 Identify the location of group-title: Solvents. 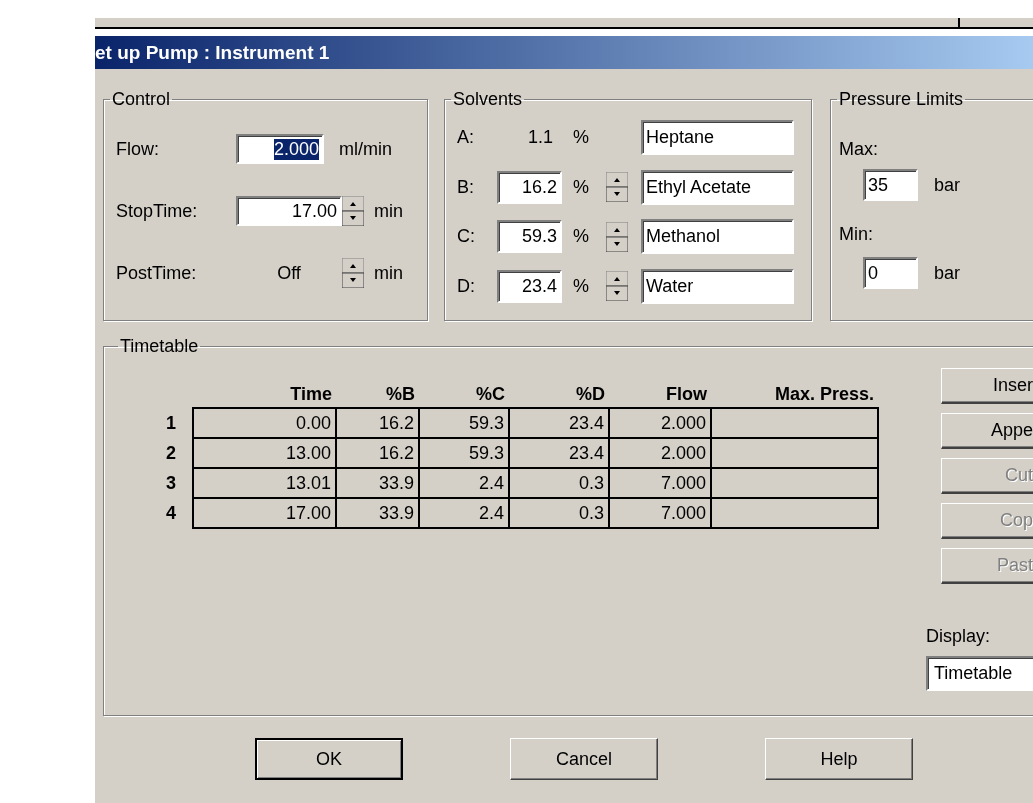
(488, 99).